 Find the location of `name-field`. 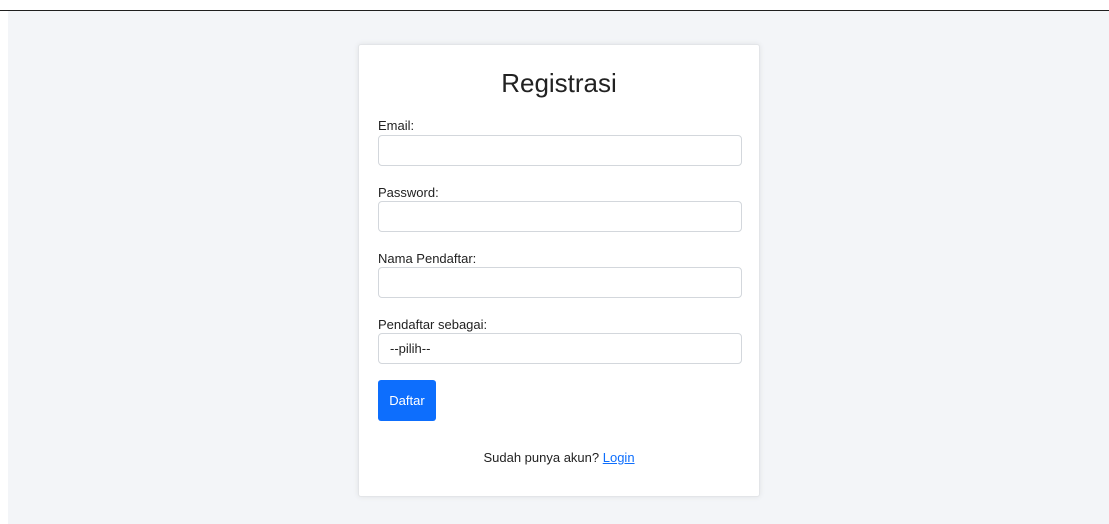

name-field is located at coordinates (560, 282).